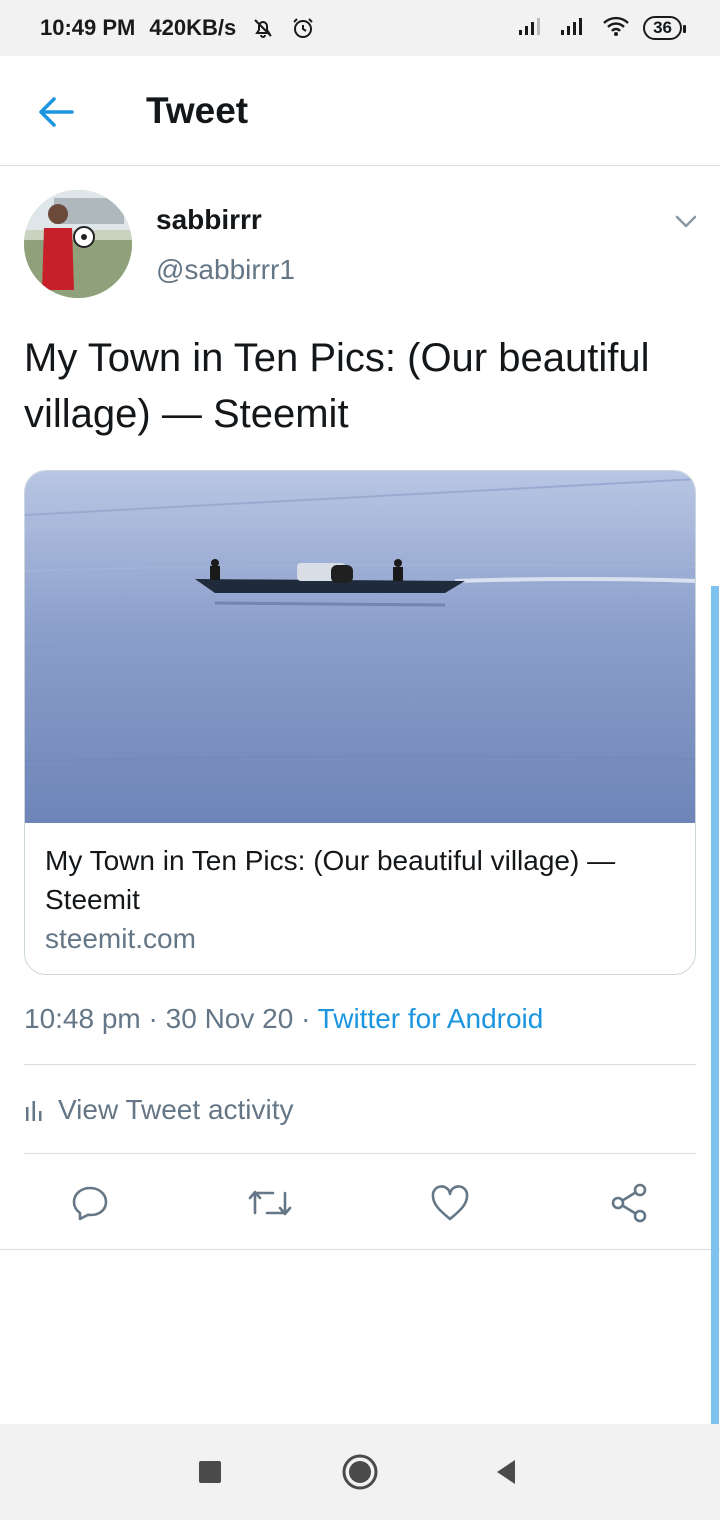 This screenshot has height=1520, width=720. I want to click on back-icon, so click(506, 1472).